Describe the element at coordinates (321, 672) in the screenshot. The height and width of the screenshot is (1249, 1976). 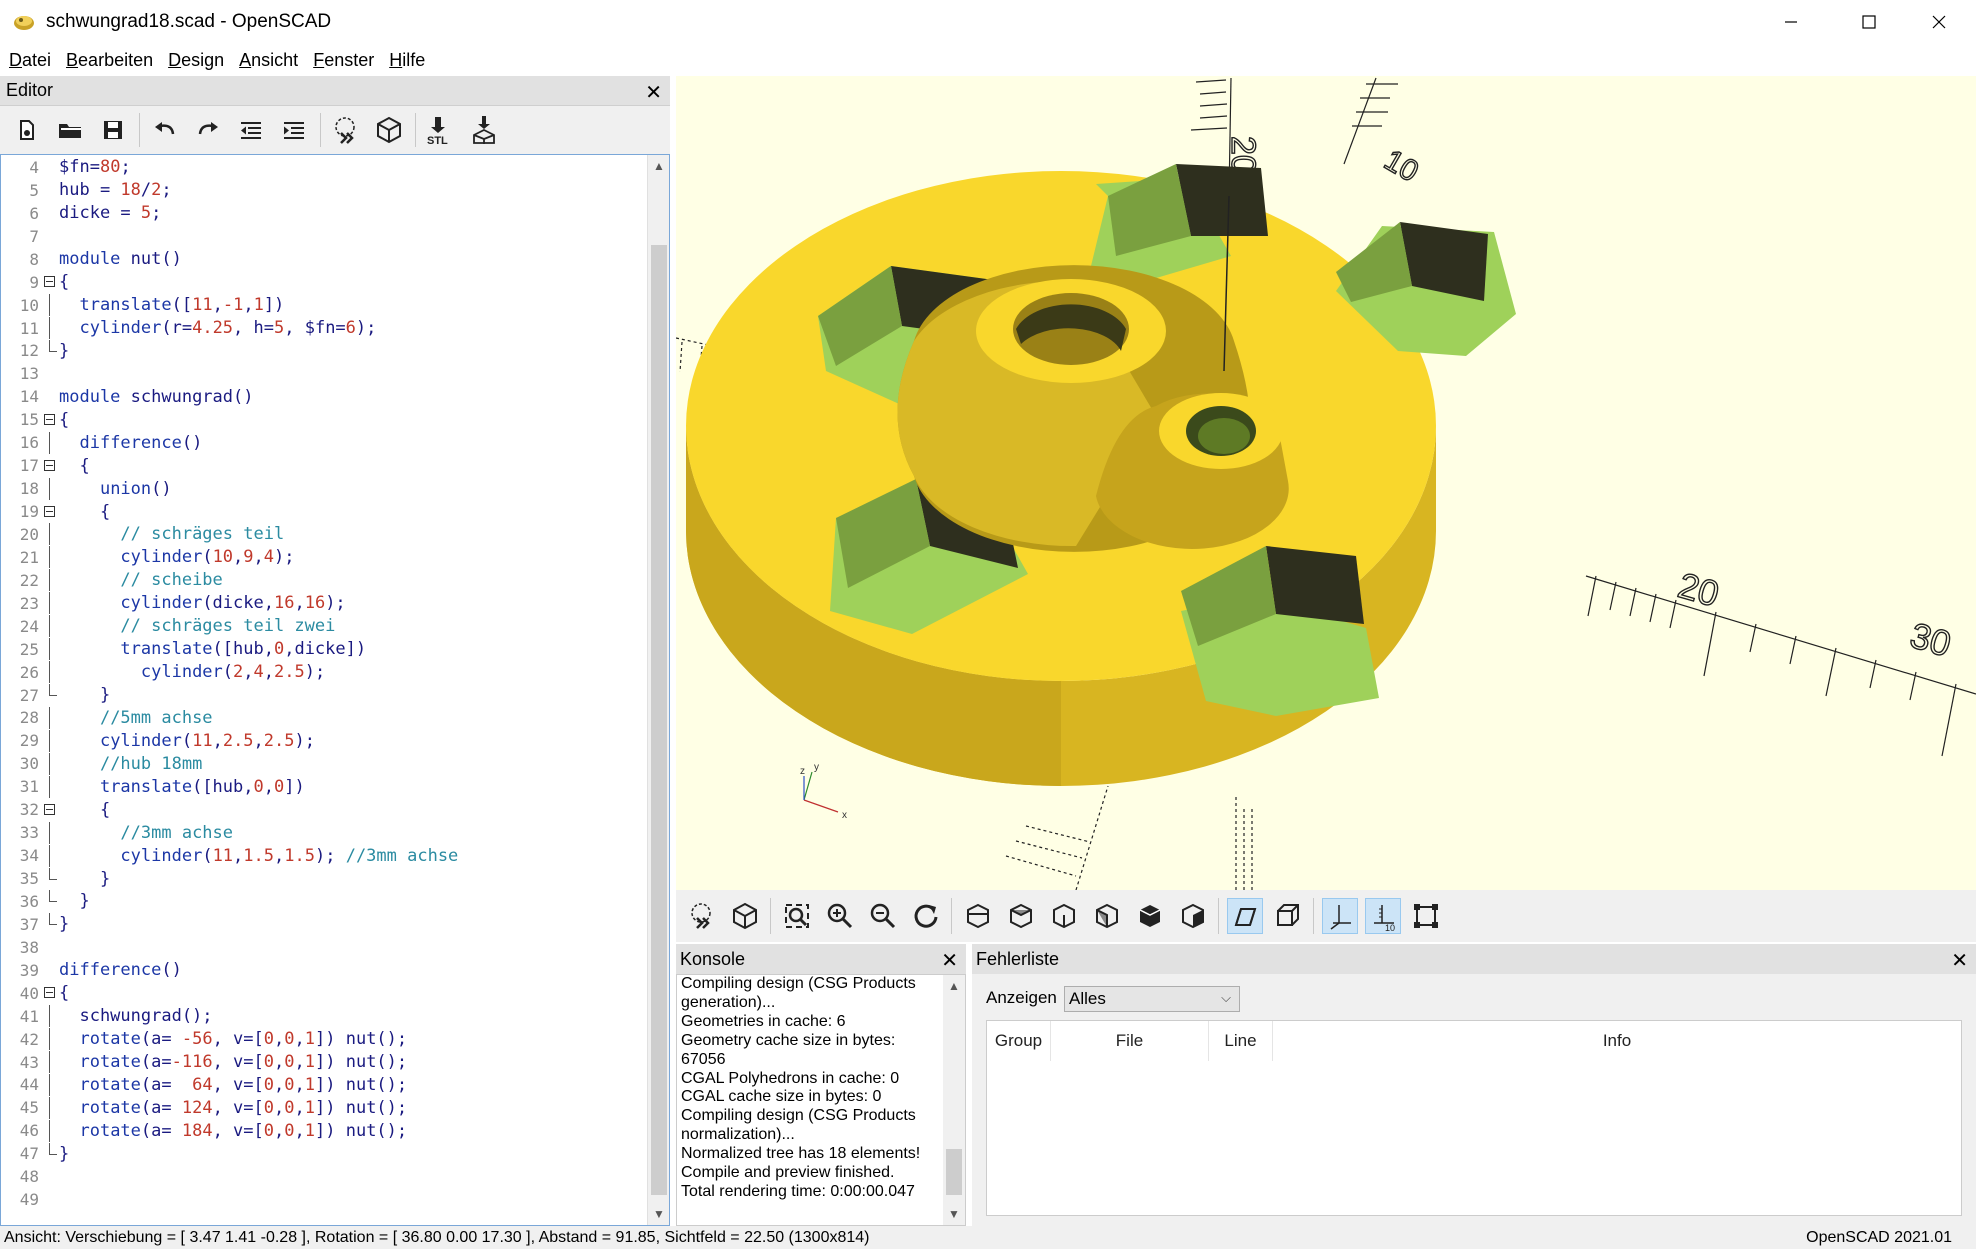
I see `code-line: 26 cylinder(2,4,2.5);` at that location.